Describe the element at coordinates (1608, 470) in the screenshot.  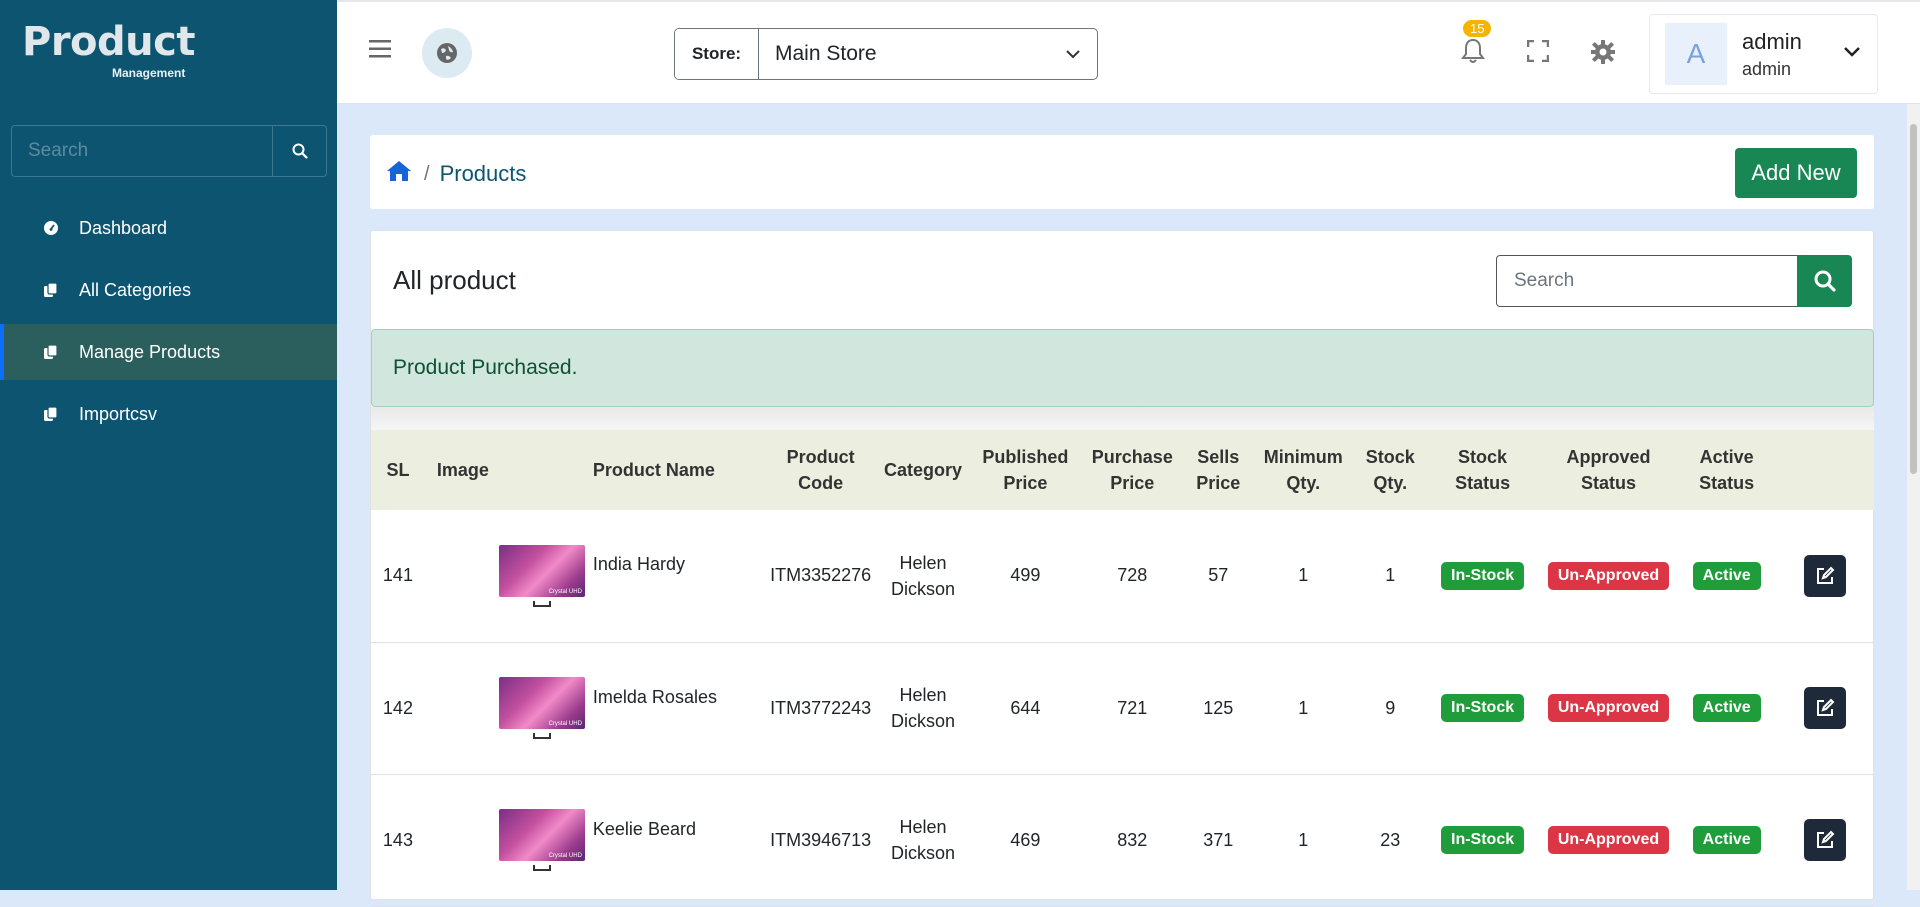
I see `col-approved-status: Approved Status` at that location.